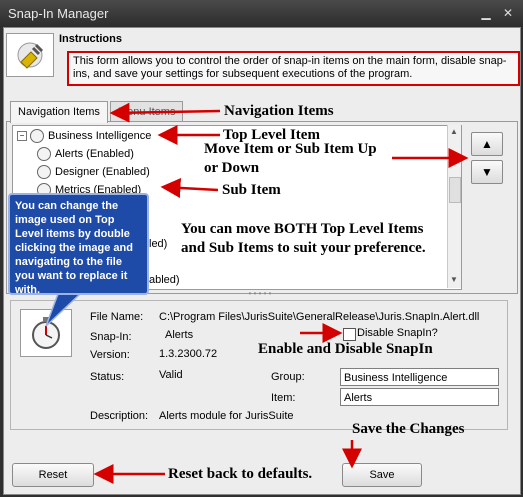 This screenshot has width=523, height=497. Describe the element at coordinates (302, 229) in the screenshot. I see `annotation-move-both-1: You can move BOTH Top Level Items` at that location.